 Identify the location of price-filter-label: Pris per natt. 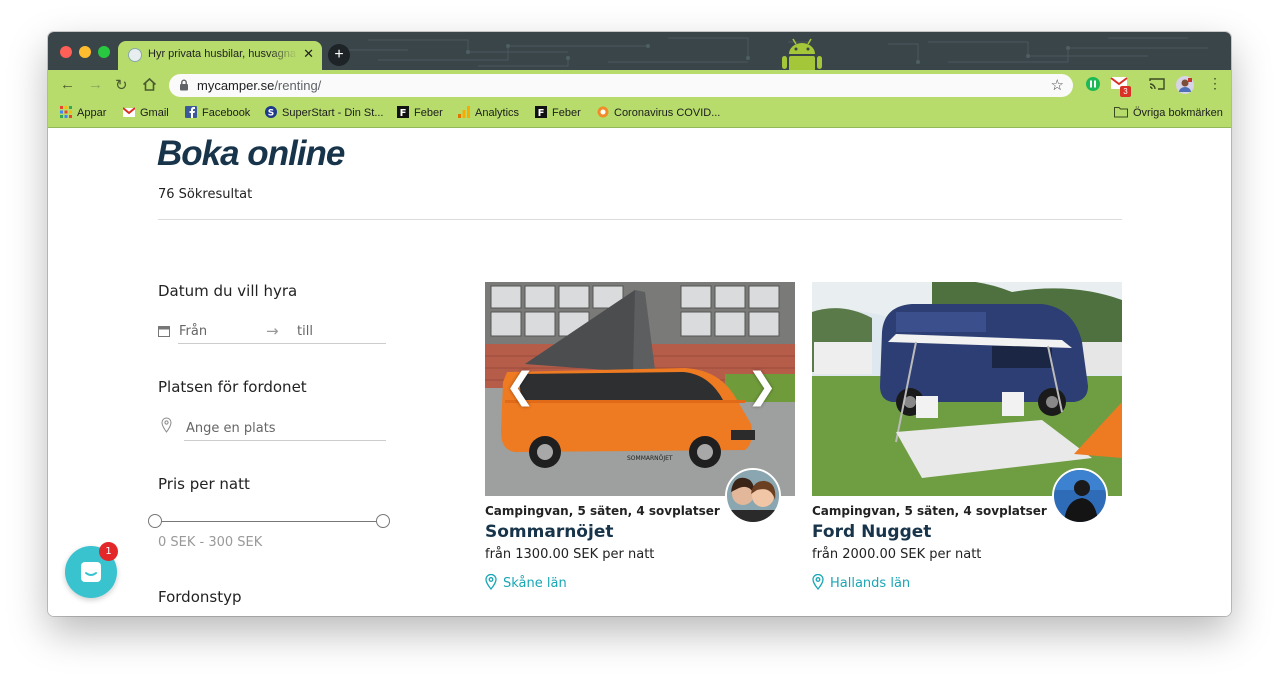
(204, 484).